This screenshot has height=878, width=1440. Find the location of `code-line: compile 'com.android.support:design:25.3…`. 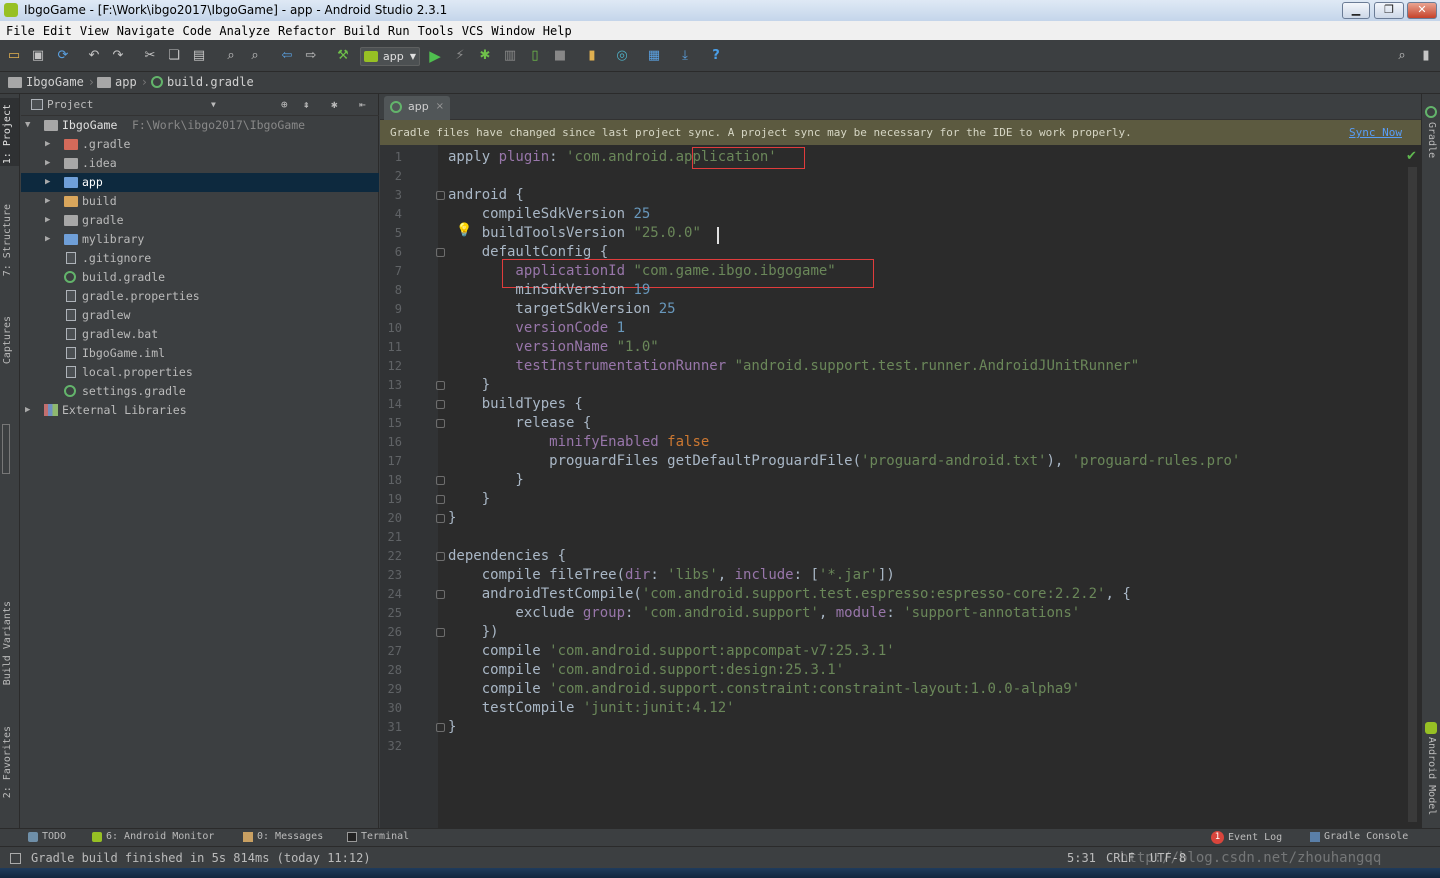

code-line: compile 'com.android.support:design:25.3… is located at coordinates (646, 670).